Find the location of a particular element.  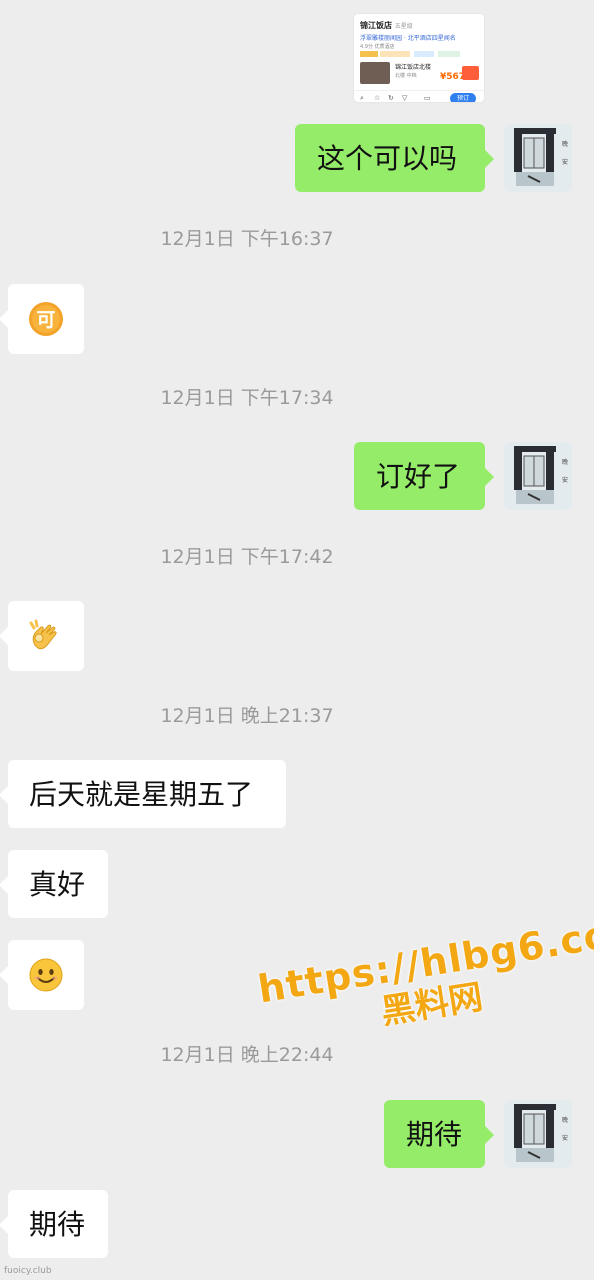

message-text: 这个可以吗 is located at coordinates (387, 158).